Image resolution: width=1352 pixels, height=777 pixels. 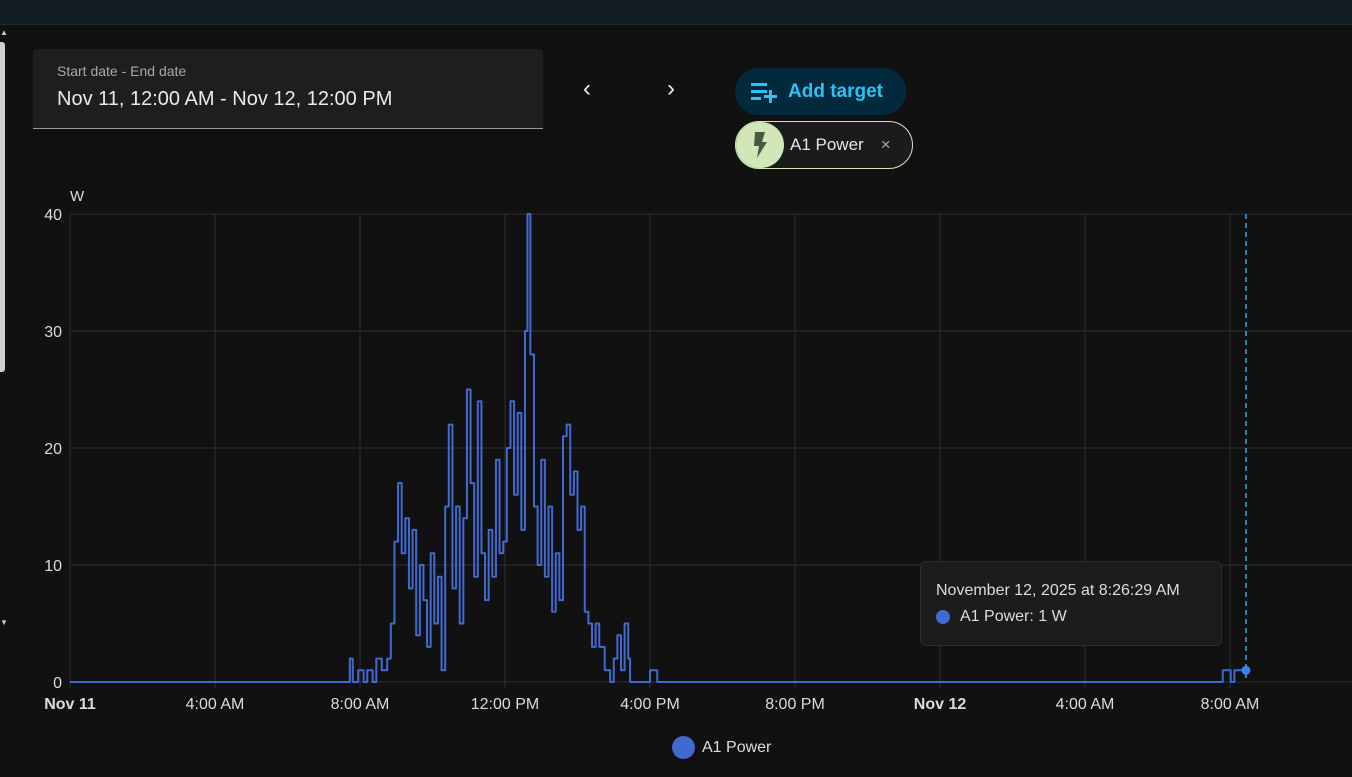 What do you see at coordinates (53, 566) in the screenshot?
I see `y-tick-label: 10` at bounding box center [53, 566].